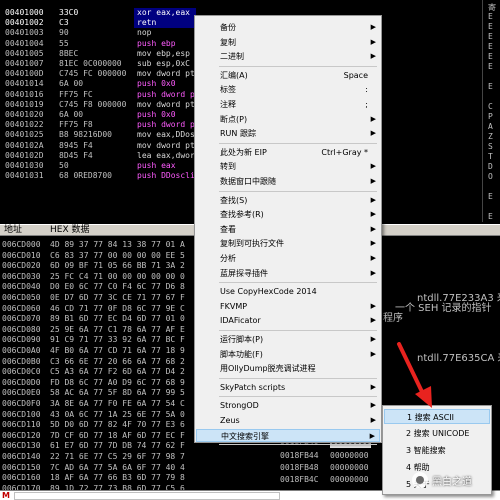  Describe the element at coordinates (13, 230) in the screenshot. I see `dump-col-address: 地址` at that location.